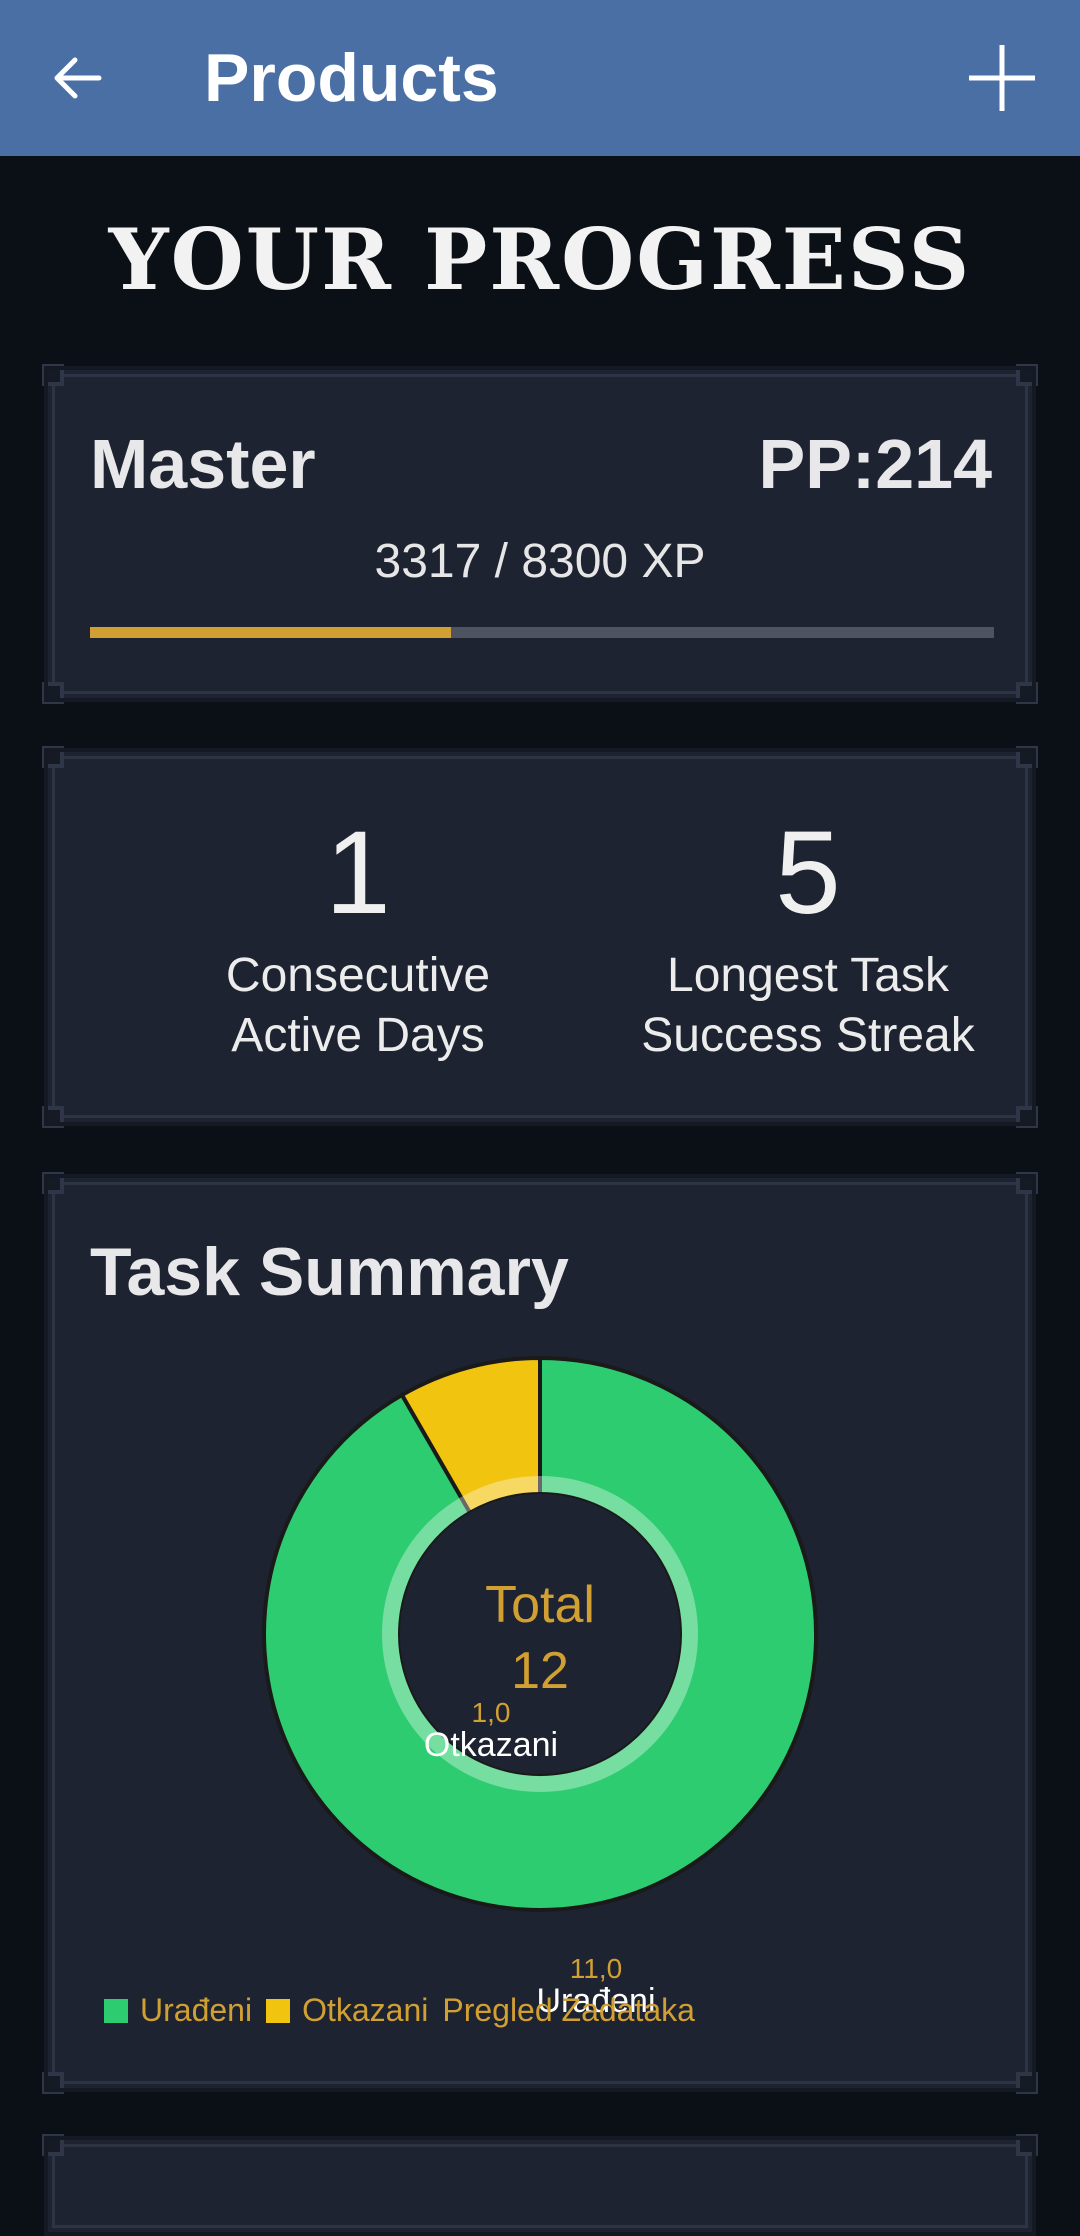 This screenshot has width=1080, height=2236. What do you see at coordinates (351, 78) in the screenshot?
I see `app-bar-title: Products` at bounding box center [351, 78].